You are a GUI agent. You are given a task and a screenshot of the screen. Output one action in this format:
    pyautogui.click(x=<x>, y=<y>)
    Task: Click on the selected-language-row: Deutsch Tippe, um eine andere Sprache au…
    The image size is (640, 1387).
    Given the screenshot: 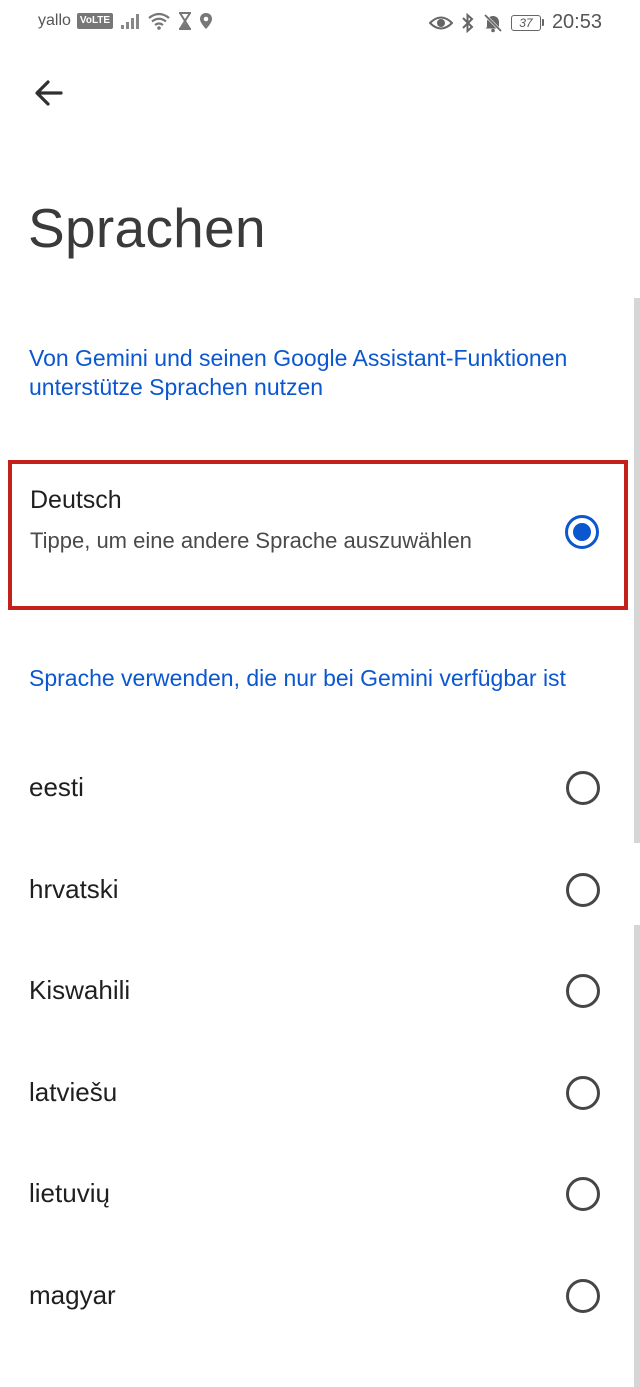 What is the action you would take?
    pyautogui.click(x=318, y=535)
    